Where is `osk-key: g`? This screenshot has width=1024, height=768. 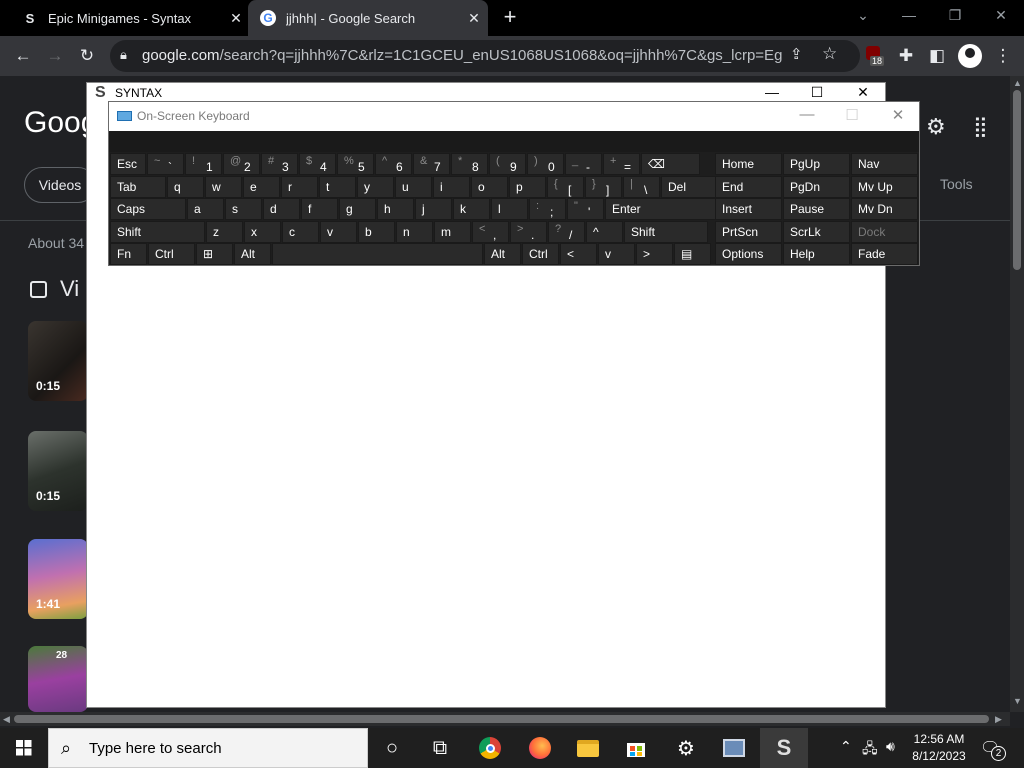 osk-key: g is located at coordinates (357, 209).